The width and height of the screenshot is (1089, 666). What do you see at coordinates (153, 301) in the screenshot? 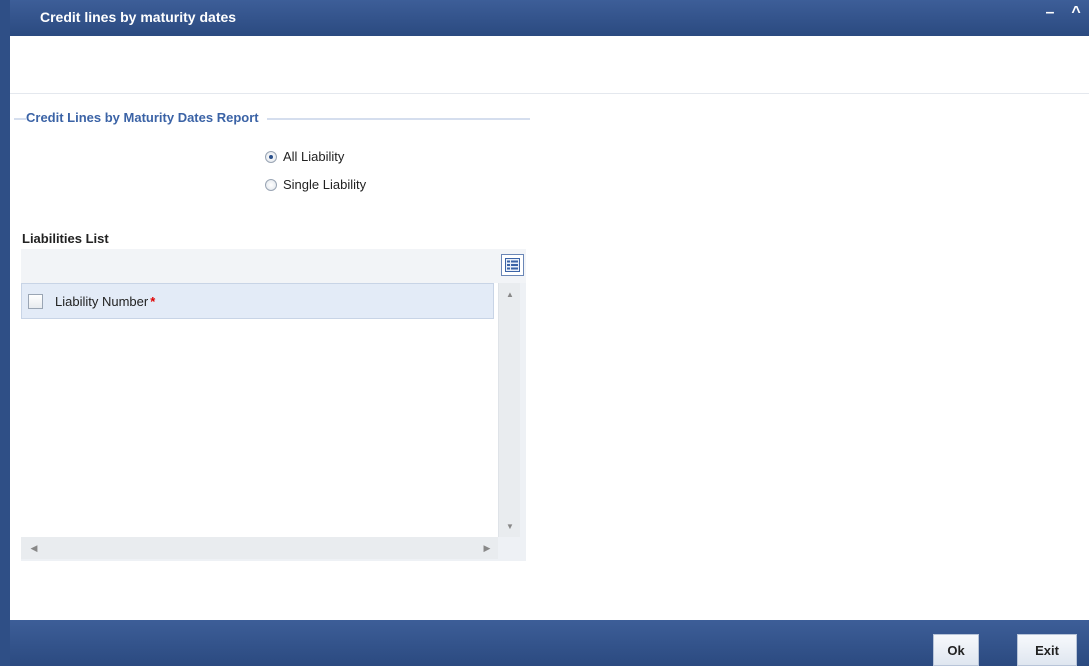
I see `required-marker: *` at bounding box center [153, 301].